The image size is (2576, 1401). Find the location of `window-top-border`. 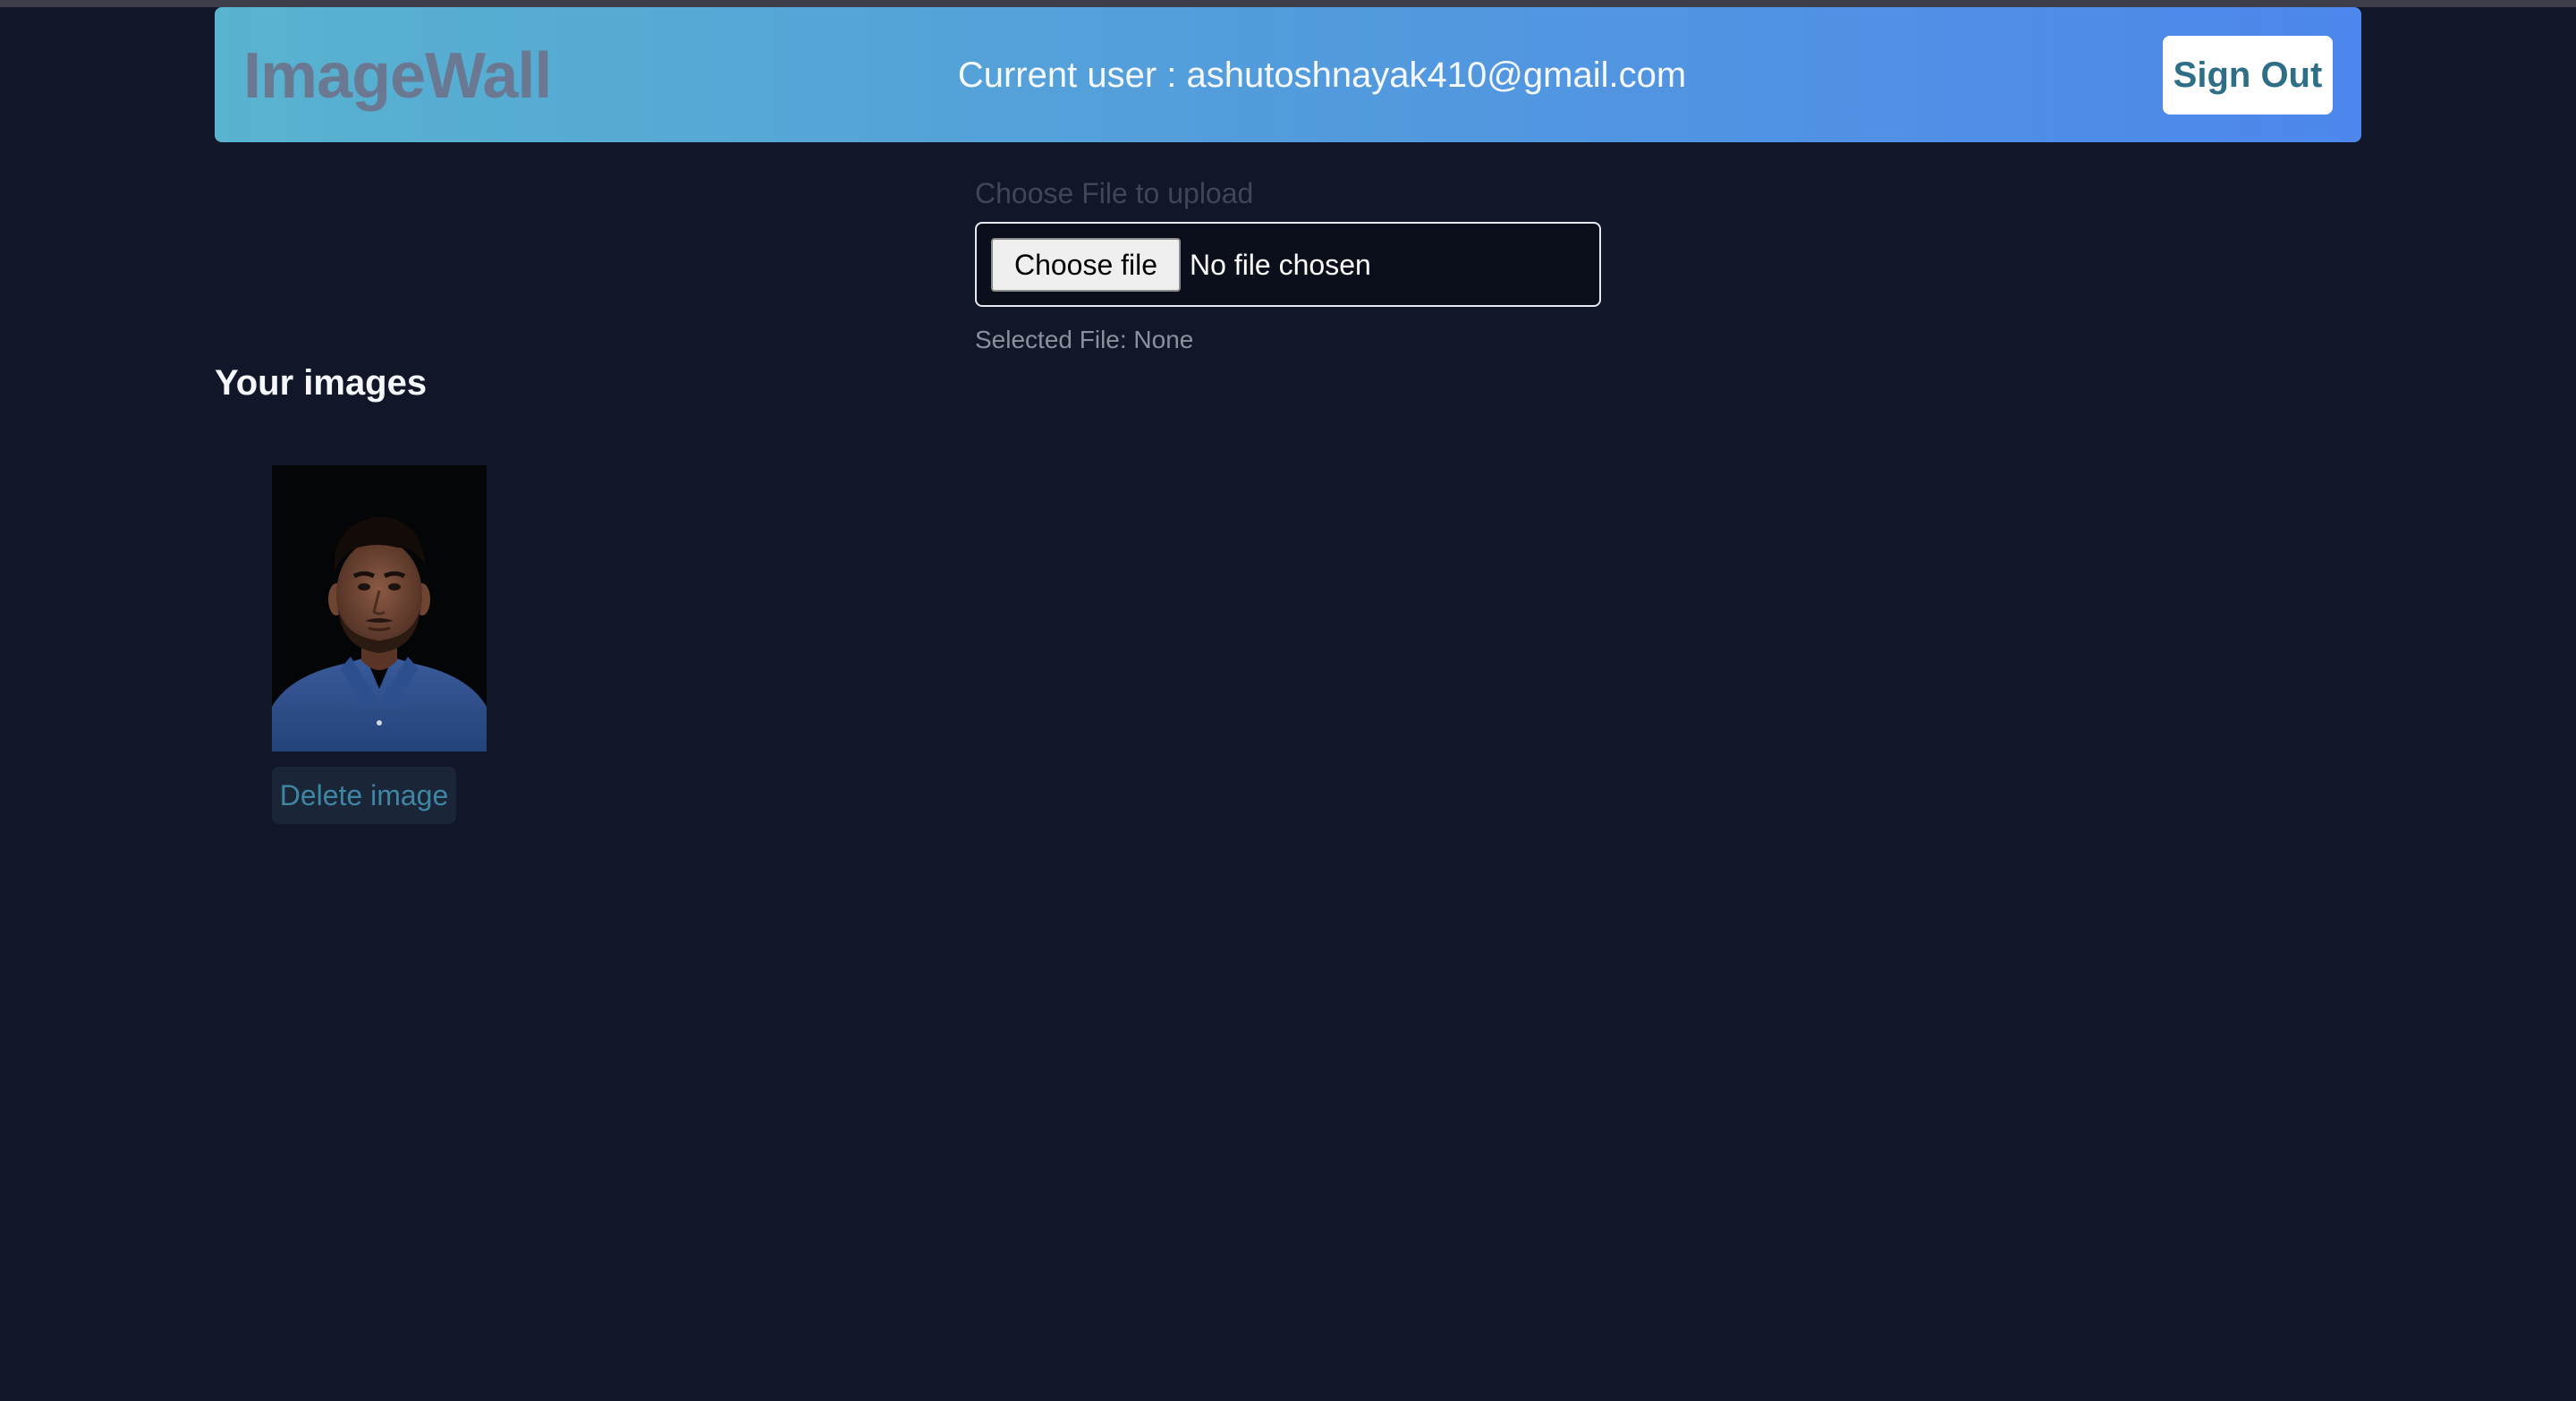

window-top-border is located at coordinates (1288, 3).